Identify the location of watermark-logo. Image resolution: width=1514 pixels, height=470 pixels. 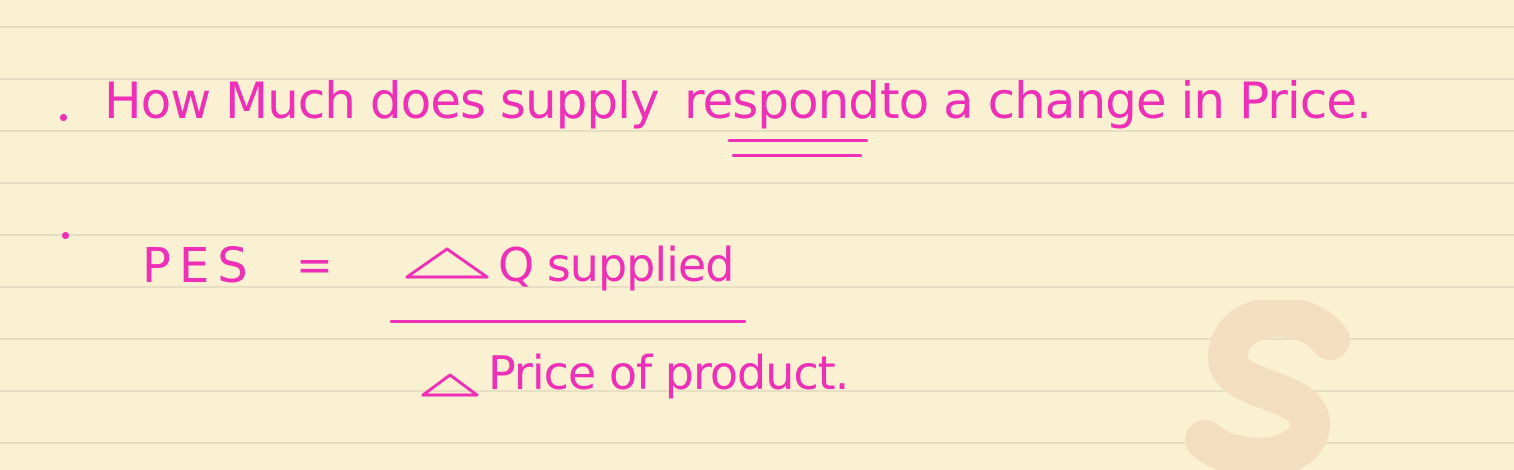
(1267, 385).